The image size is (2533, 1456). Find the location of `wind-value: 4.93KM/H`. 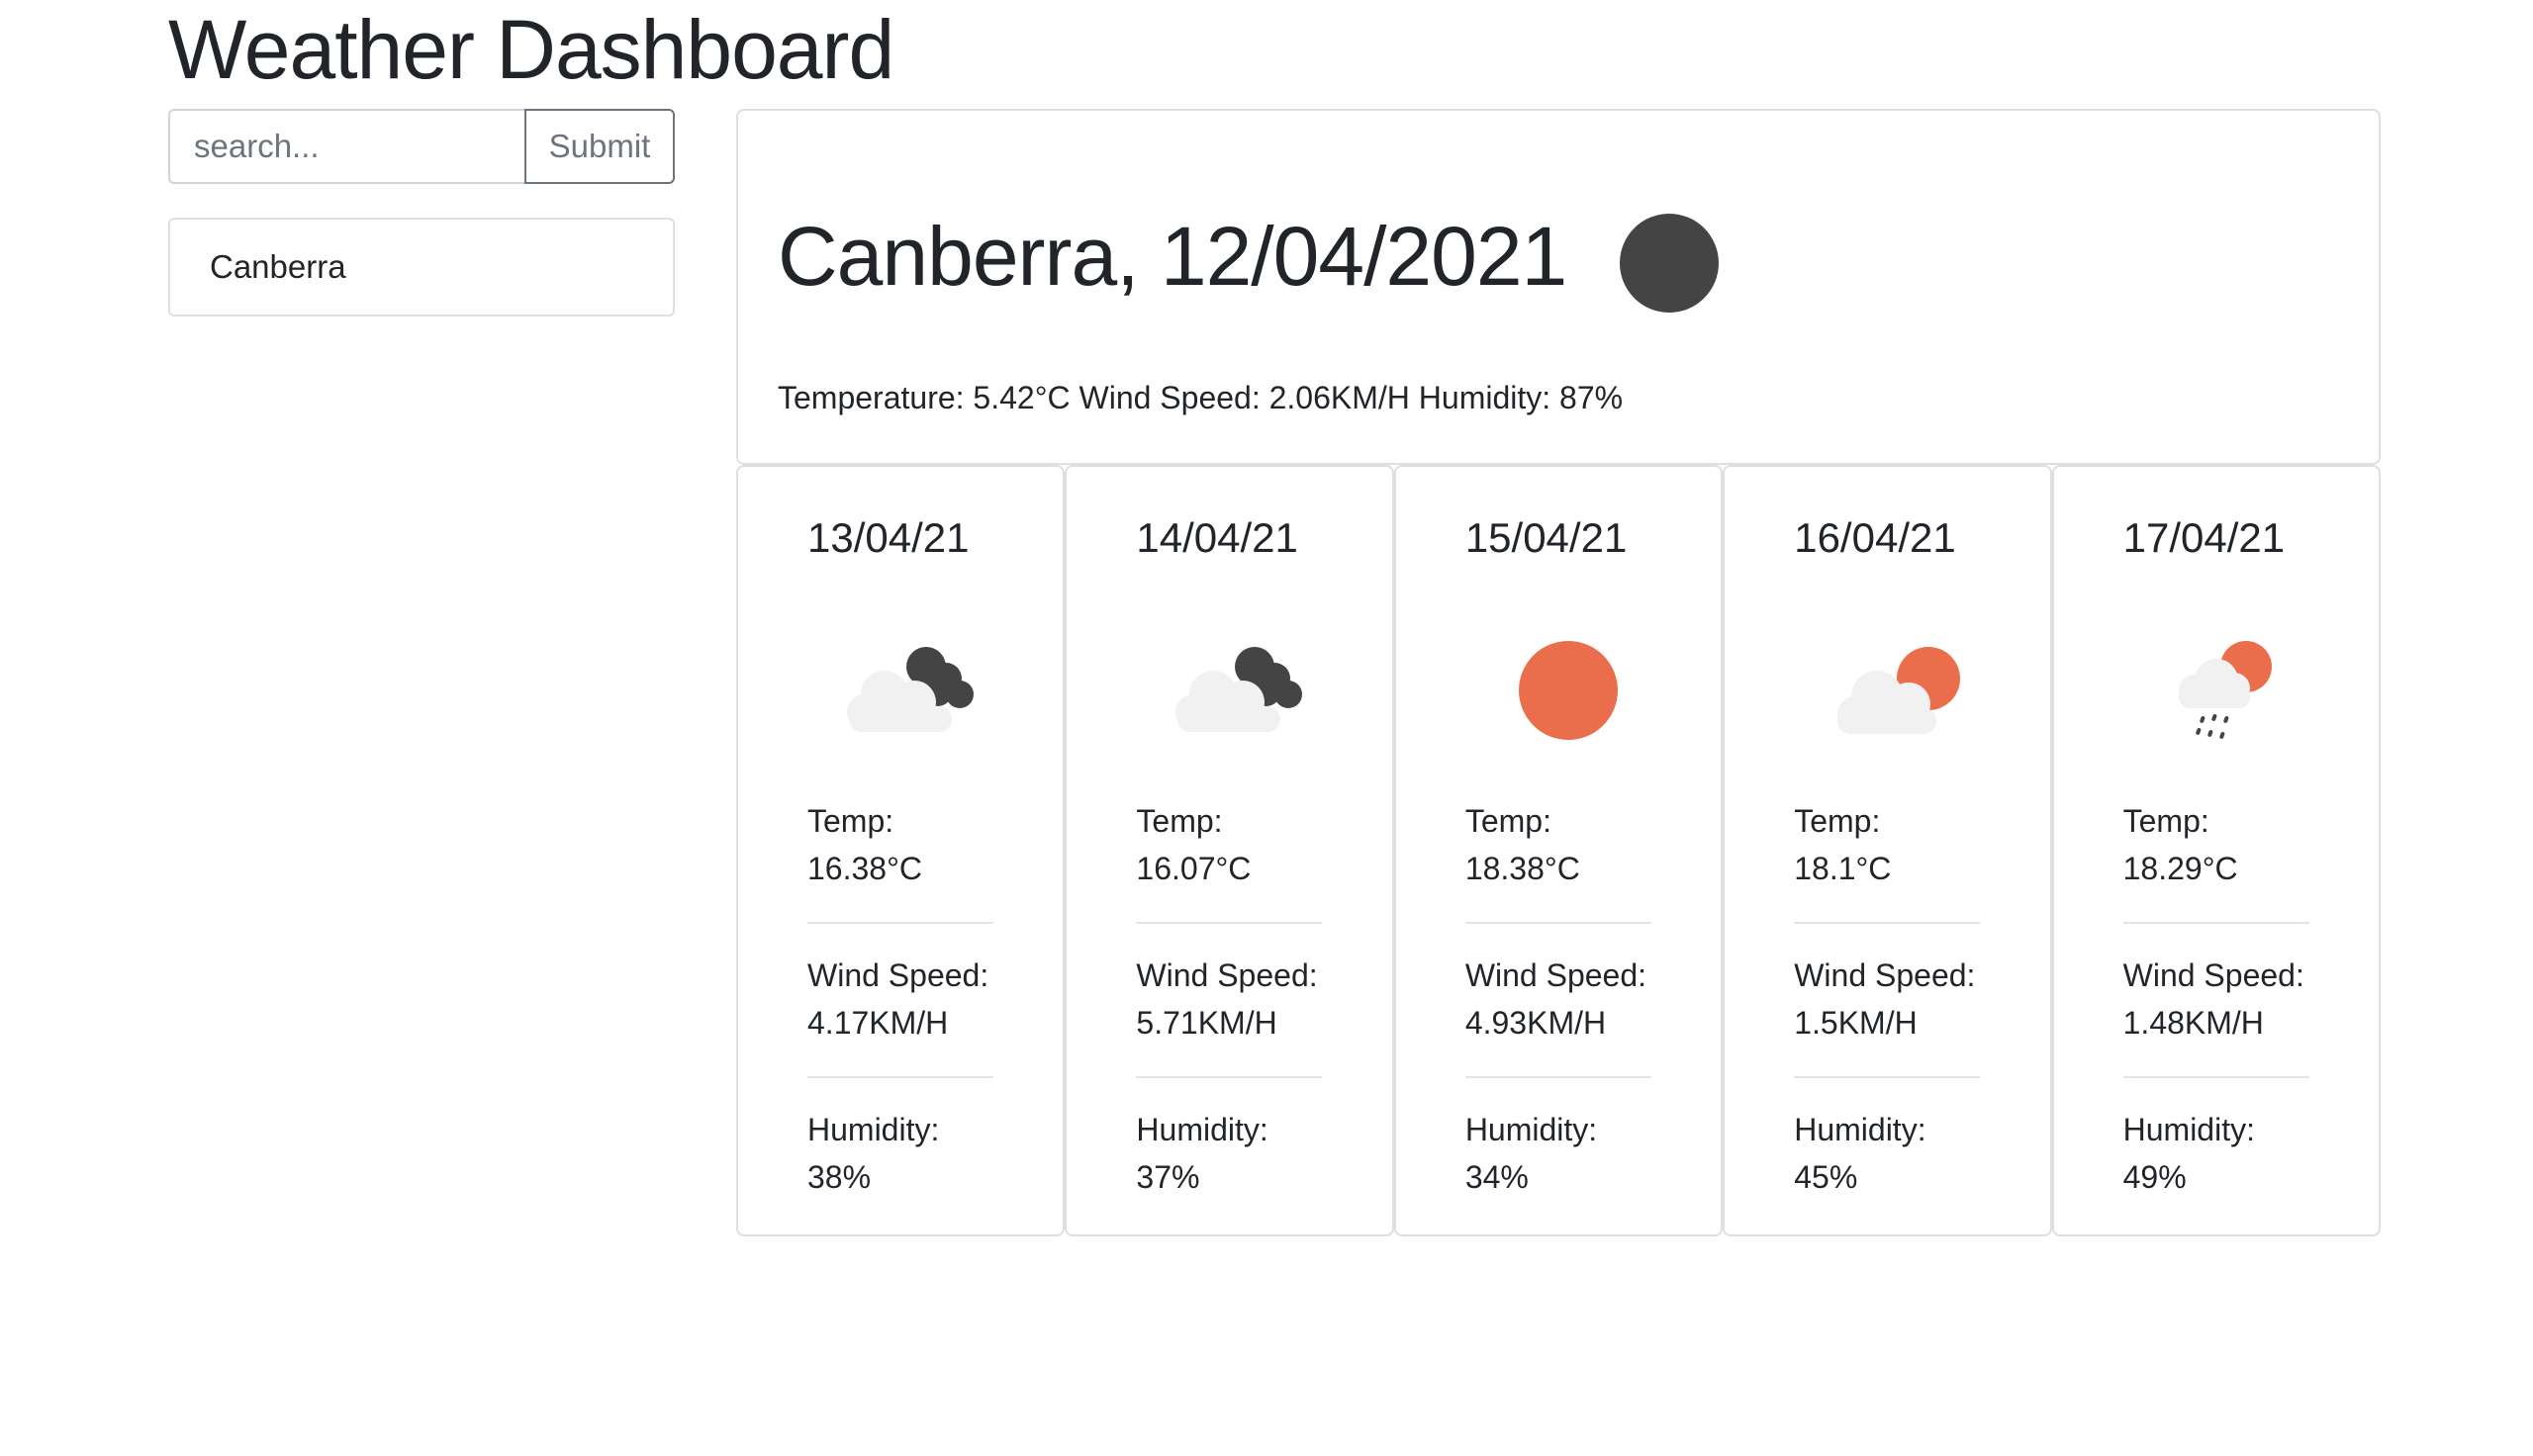

wind-value: 4.93KM/H is located at coordinates (1536, 1023).